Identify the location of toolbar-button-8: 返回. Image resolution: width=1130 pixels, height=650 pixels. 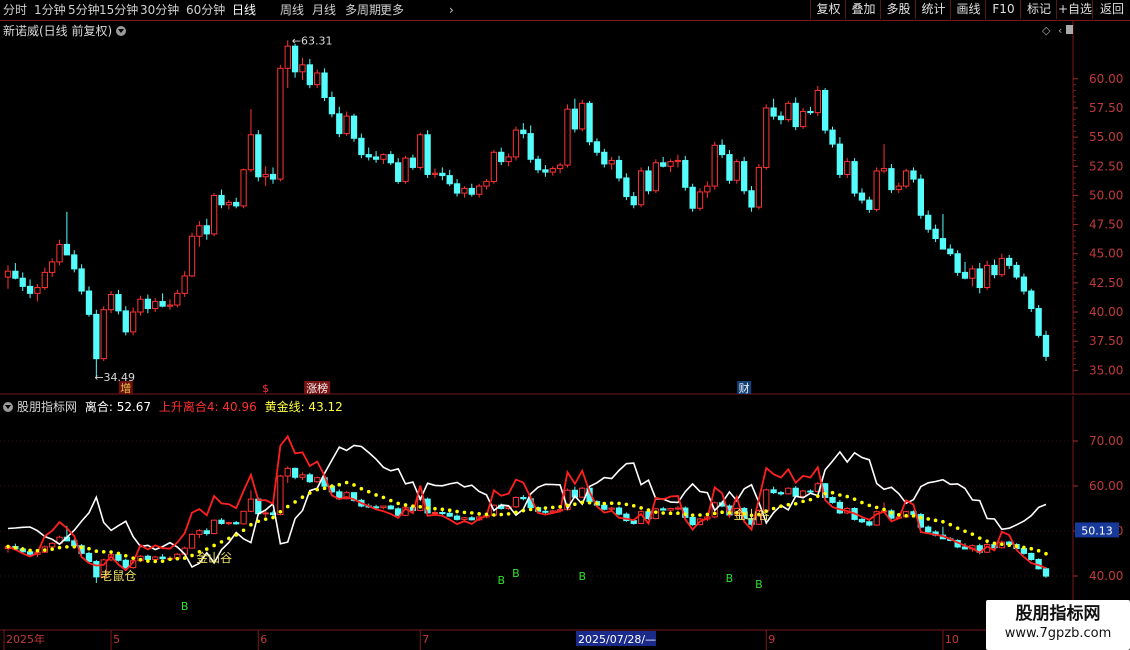
(1111, 9).